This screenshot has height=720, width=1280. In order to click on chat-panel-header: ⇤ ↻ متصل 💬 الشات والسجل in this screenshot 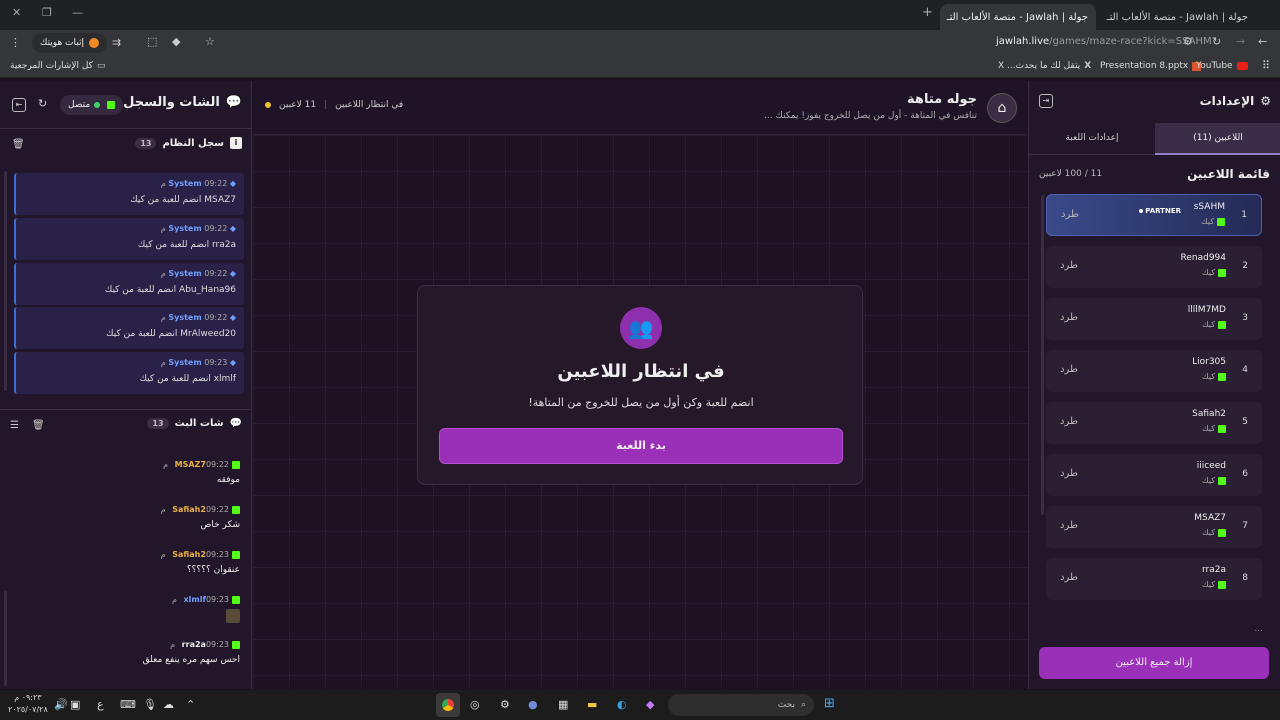, I will do `click(126, 105)`.